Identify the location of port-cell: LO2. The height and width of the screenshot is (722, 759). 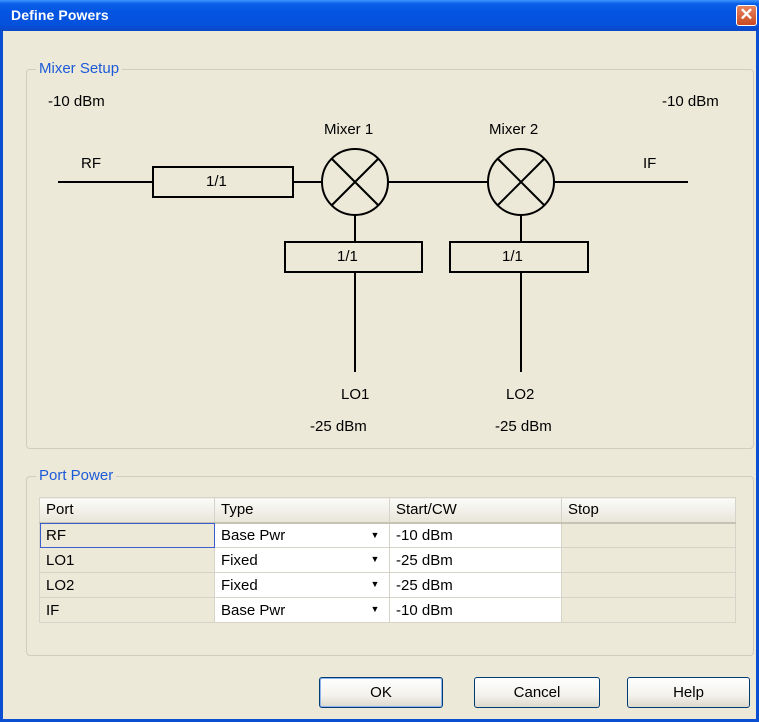
(127, 585).